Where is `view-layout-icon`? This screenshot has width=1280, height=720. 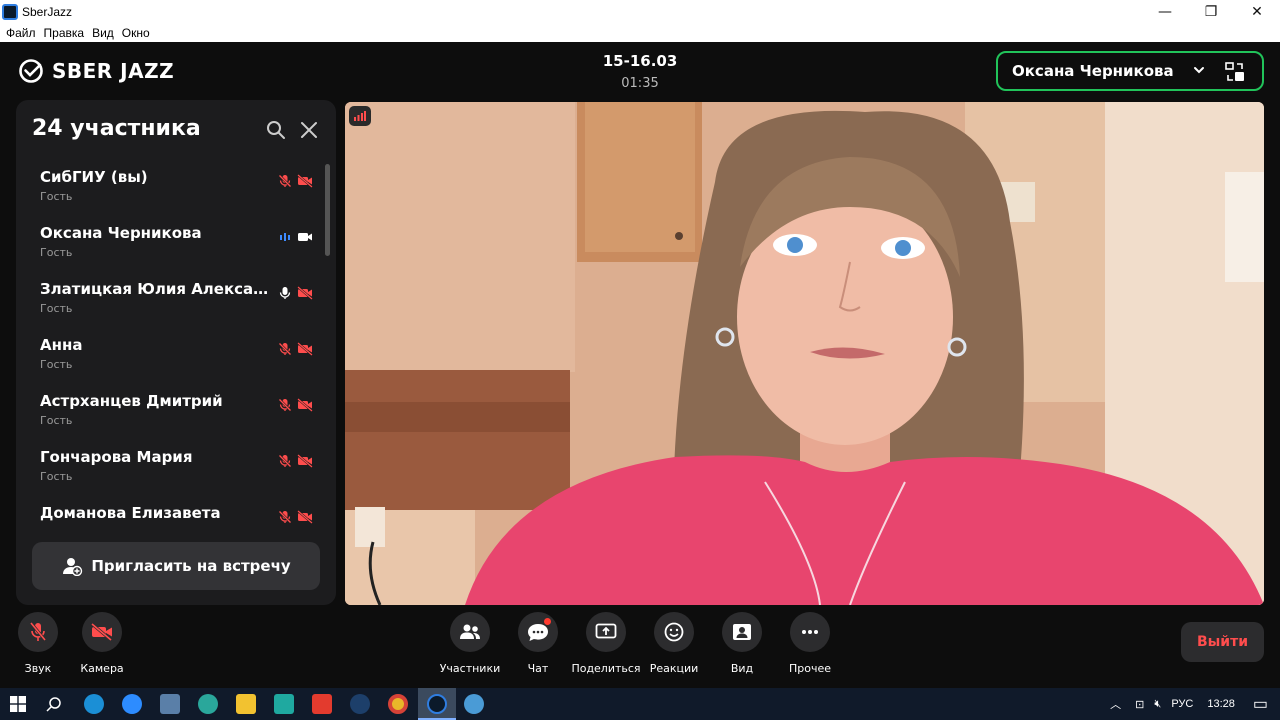 view-layout-icon is located at coordinates (742, 632).